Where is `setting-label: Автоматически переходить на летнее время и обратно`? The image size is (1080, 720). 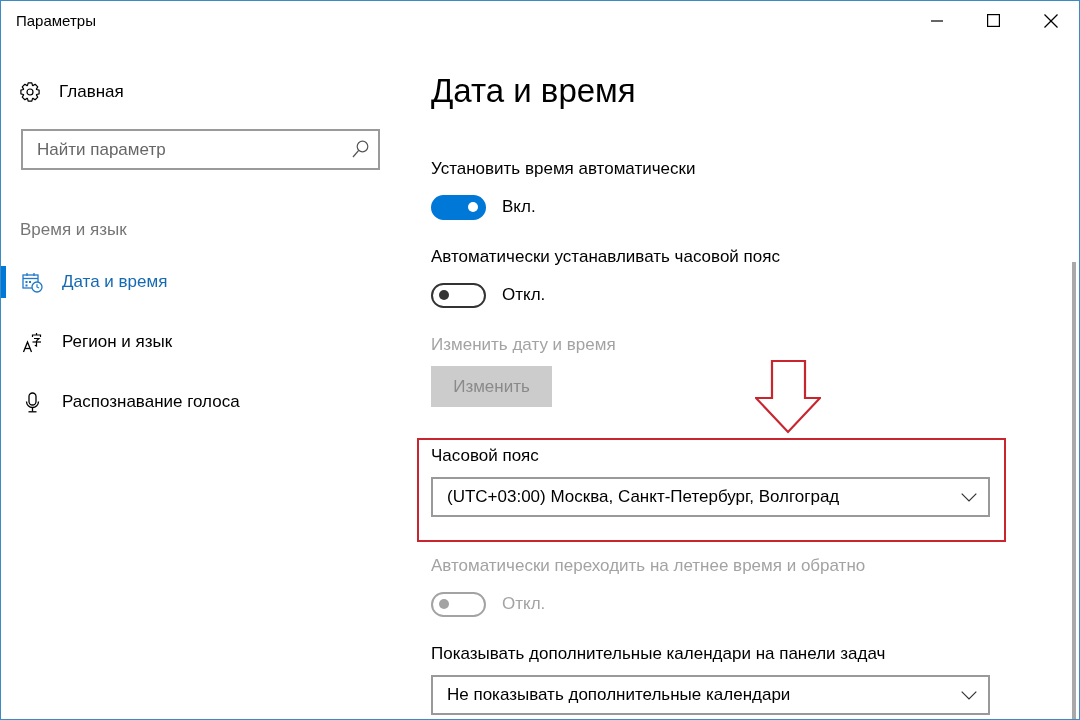
setting-label: Автоматически переходить на летнее время и обратно is located at coordinates (648, 566).